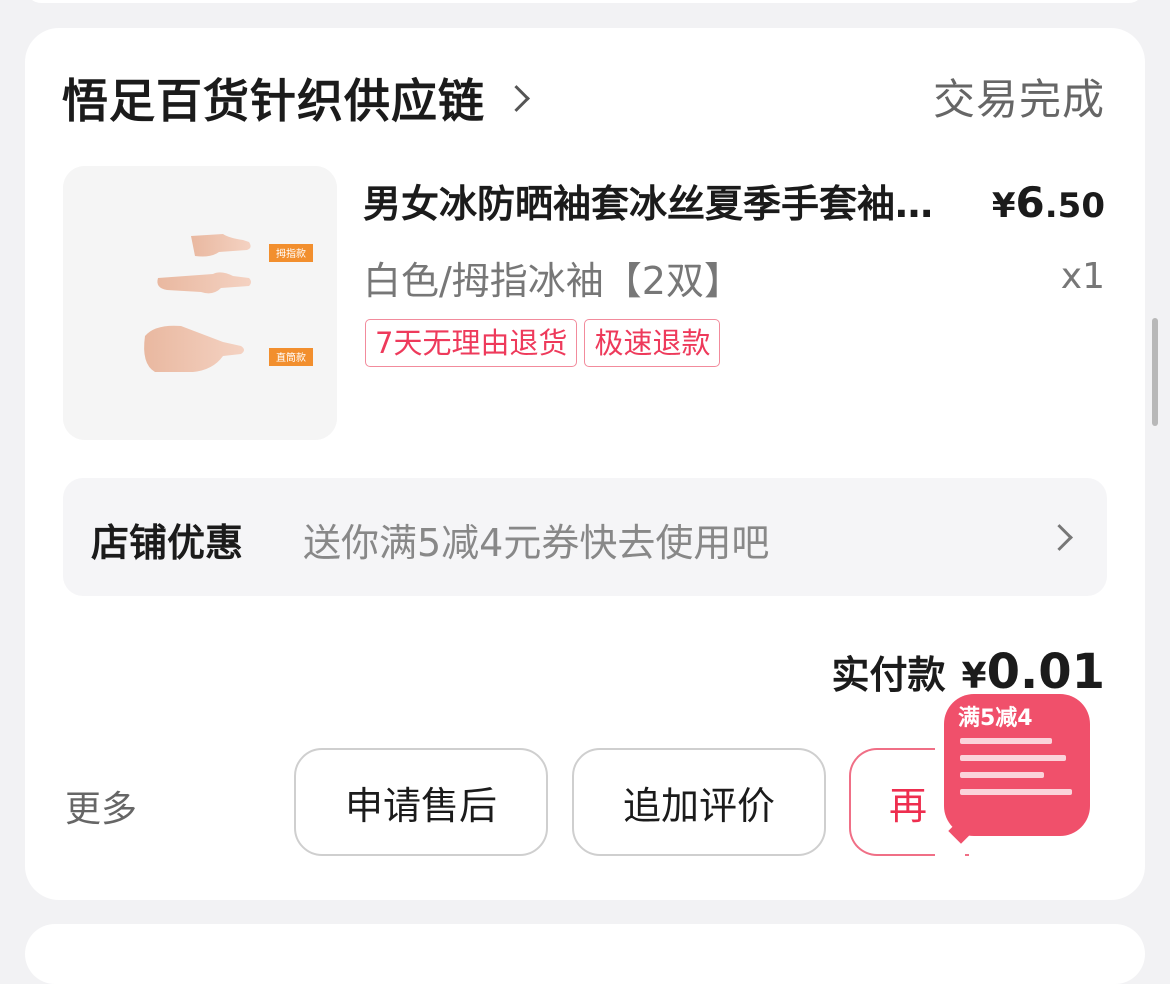 The width and height of the screenshot is (1170, 984). What do you see at coordinates (585, 1) in the screenshot?
I see `previous-order-card` at bounding box center [585, 1].